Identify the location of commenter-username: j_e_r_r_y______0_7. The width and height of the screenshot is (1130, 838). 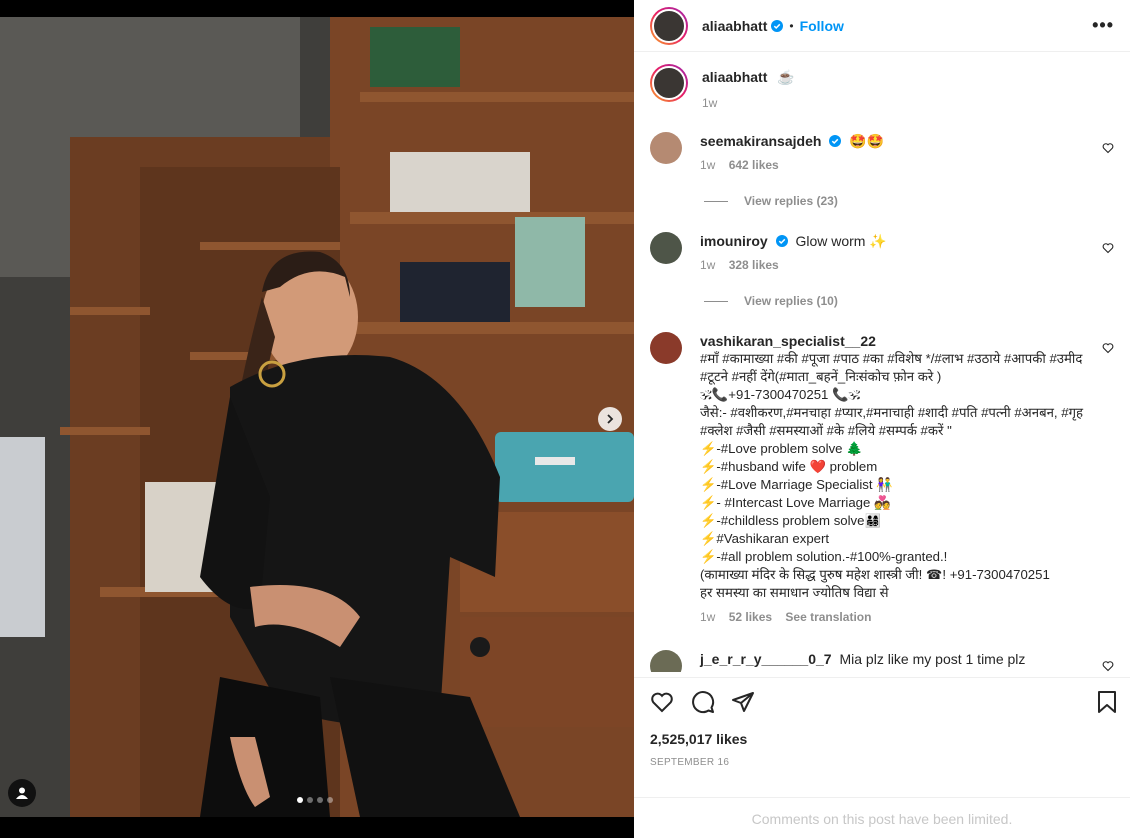
(766, 659).